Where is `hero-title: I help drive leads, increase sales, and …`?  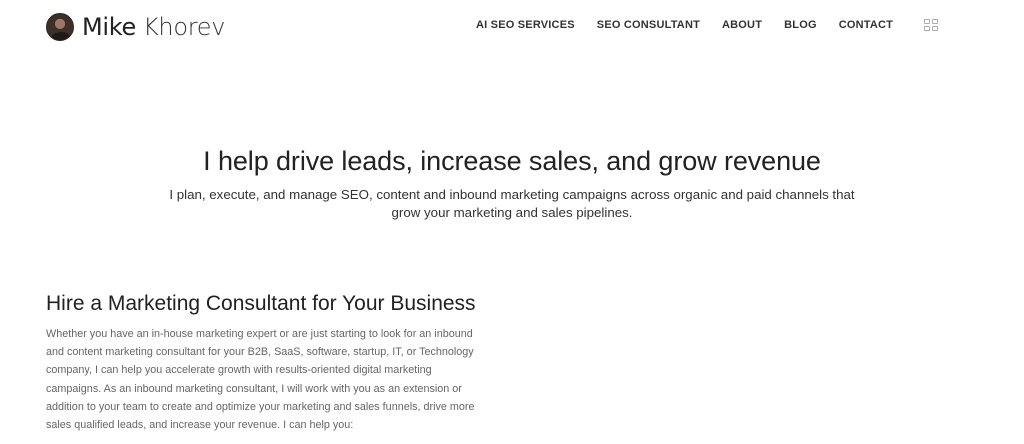 hero-title: I help drive leads, increase sales, and … is located at coordinates (512, 161).